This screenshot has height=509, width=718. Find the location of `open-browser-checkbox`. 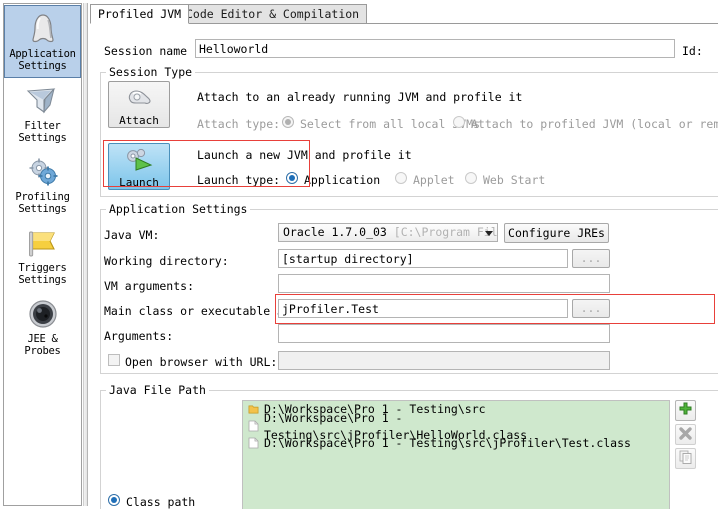

open-browser-checkbox is located at coordinates (114, 360).